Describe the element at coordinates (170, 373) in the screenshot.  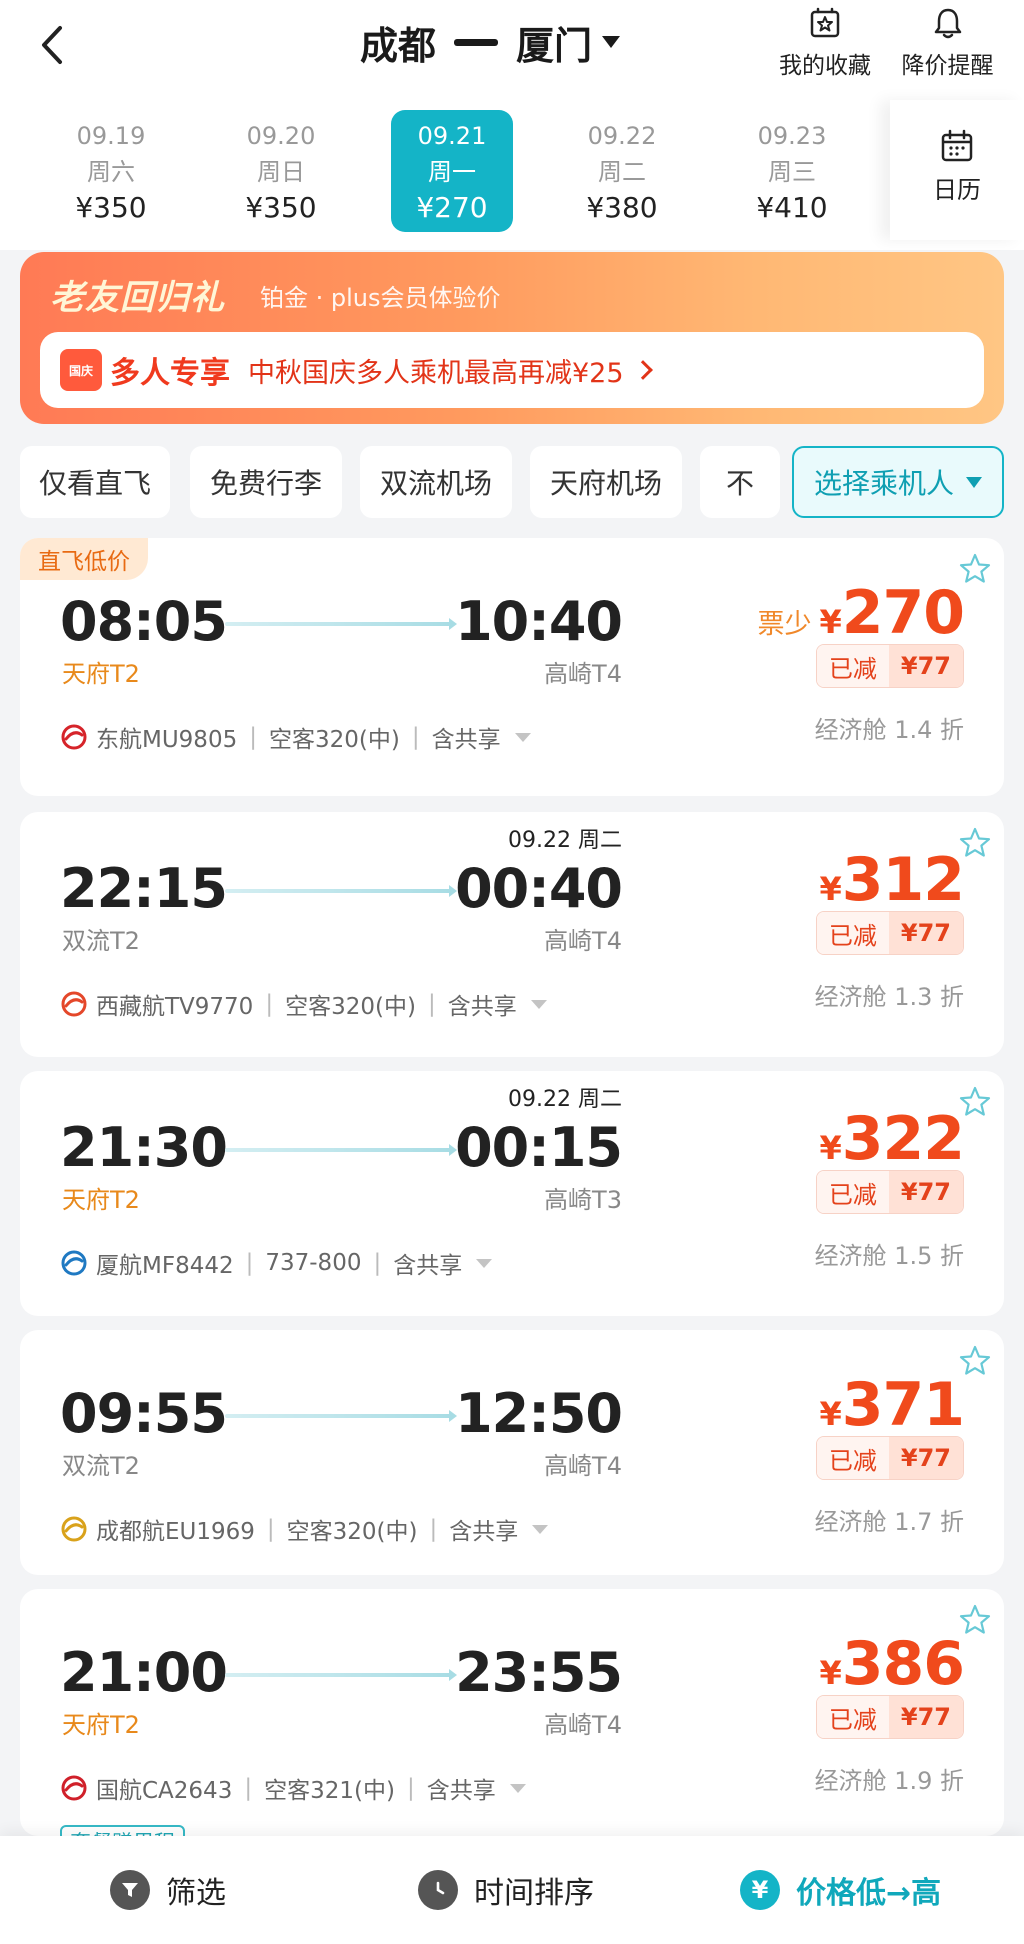
I see `offer-title: 多人专享` at that location.